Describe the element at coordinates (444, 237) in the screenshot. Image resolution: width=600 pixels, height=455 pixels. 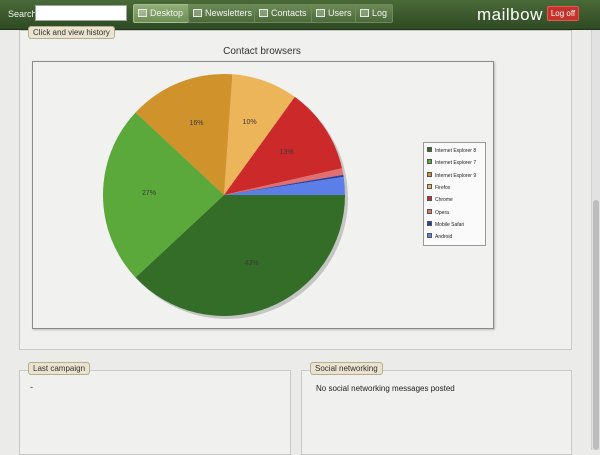
I see `legend-label: Android` at that location.